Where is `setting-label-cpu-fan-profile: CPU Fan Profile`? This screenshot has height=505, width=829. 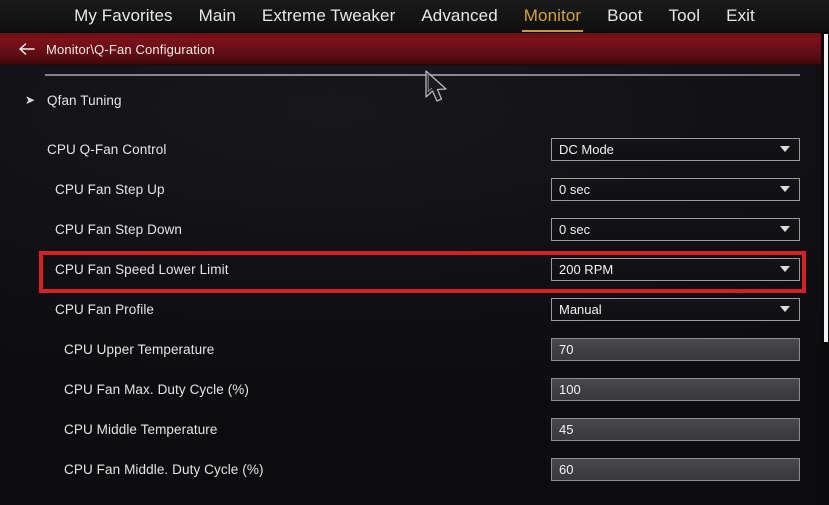
setting-label-cpu-fan-profile: CPU Fan Profile is located at coordinates (105, 309).